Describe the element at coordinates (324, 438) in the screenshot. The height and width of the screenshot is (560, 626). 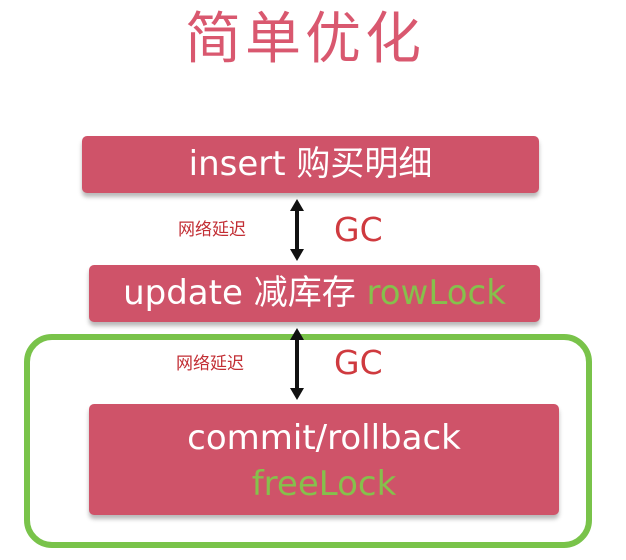
I see `commit-step-label: commit/rollback` at that location.